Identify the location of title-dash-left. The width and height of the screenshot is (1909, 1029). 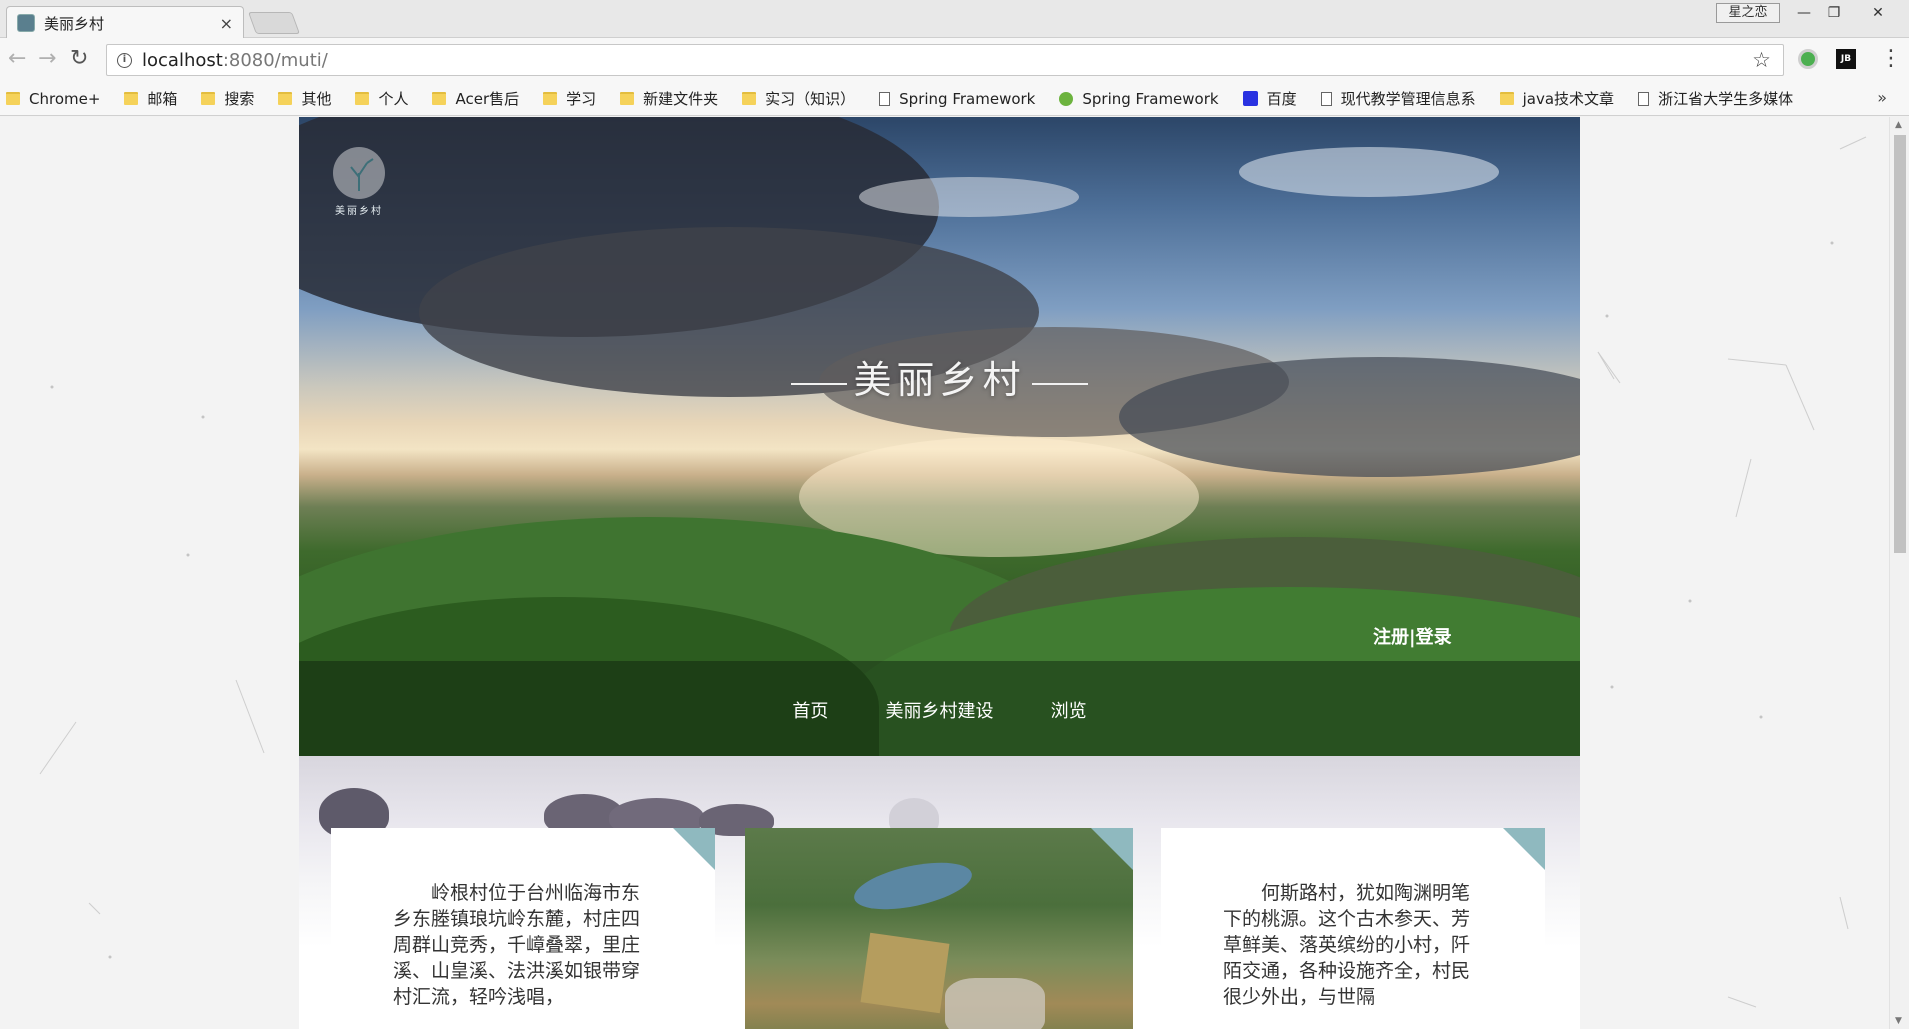
(819, 383).